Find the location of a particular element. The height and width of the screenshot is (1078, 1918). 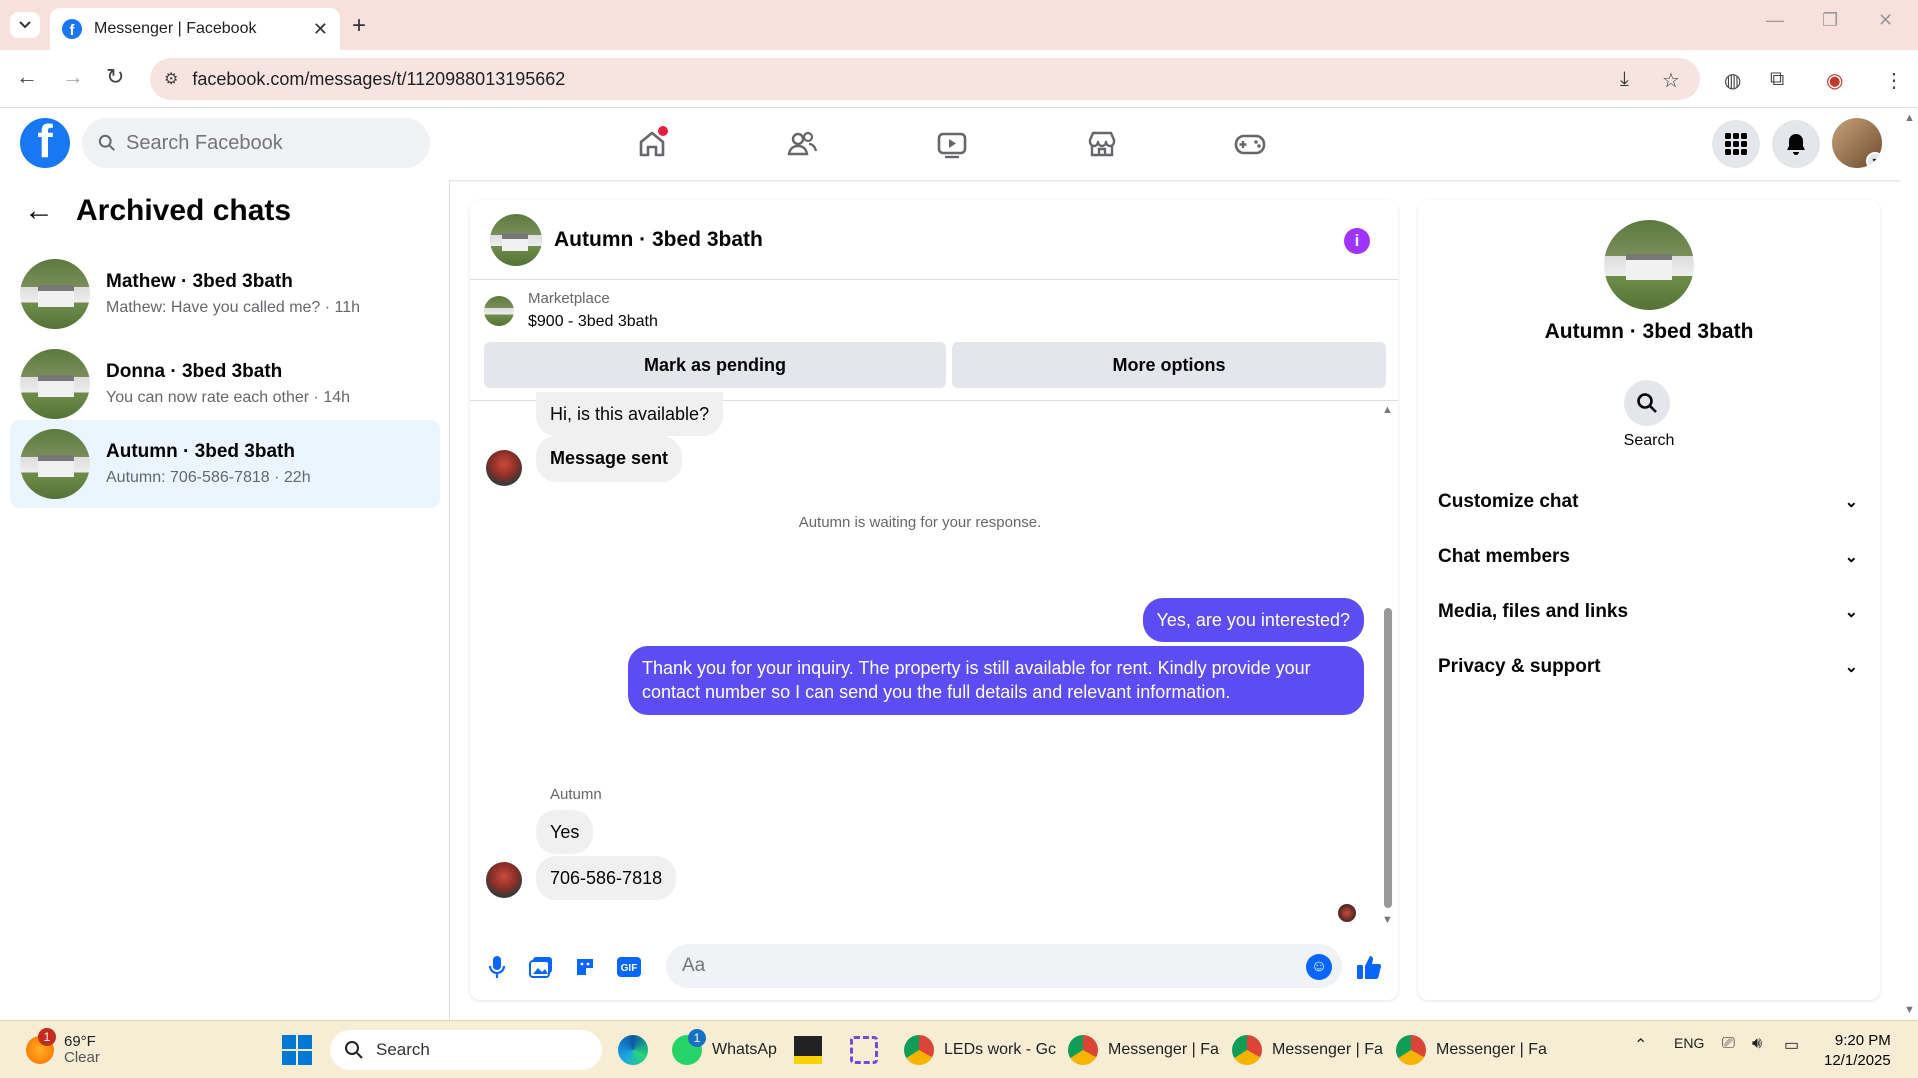

marketplace-listing: Marketplace $900 - 3bed 3bath is located at coordinates (571, 310).